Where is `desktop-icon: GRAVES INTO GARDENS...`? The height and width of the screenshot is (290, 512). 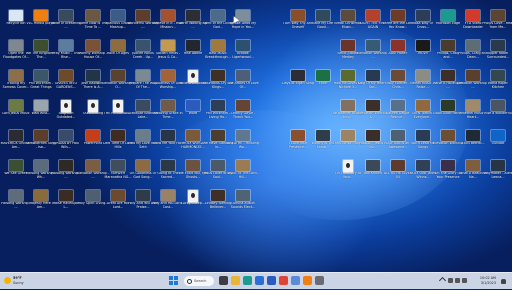 desktop-icon: GRAVES INTO GARDENS... is located at coordinates (66, 83).